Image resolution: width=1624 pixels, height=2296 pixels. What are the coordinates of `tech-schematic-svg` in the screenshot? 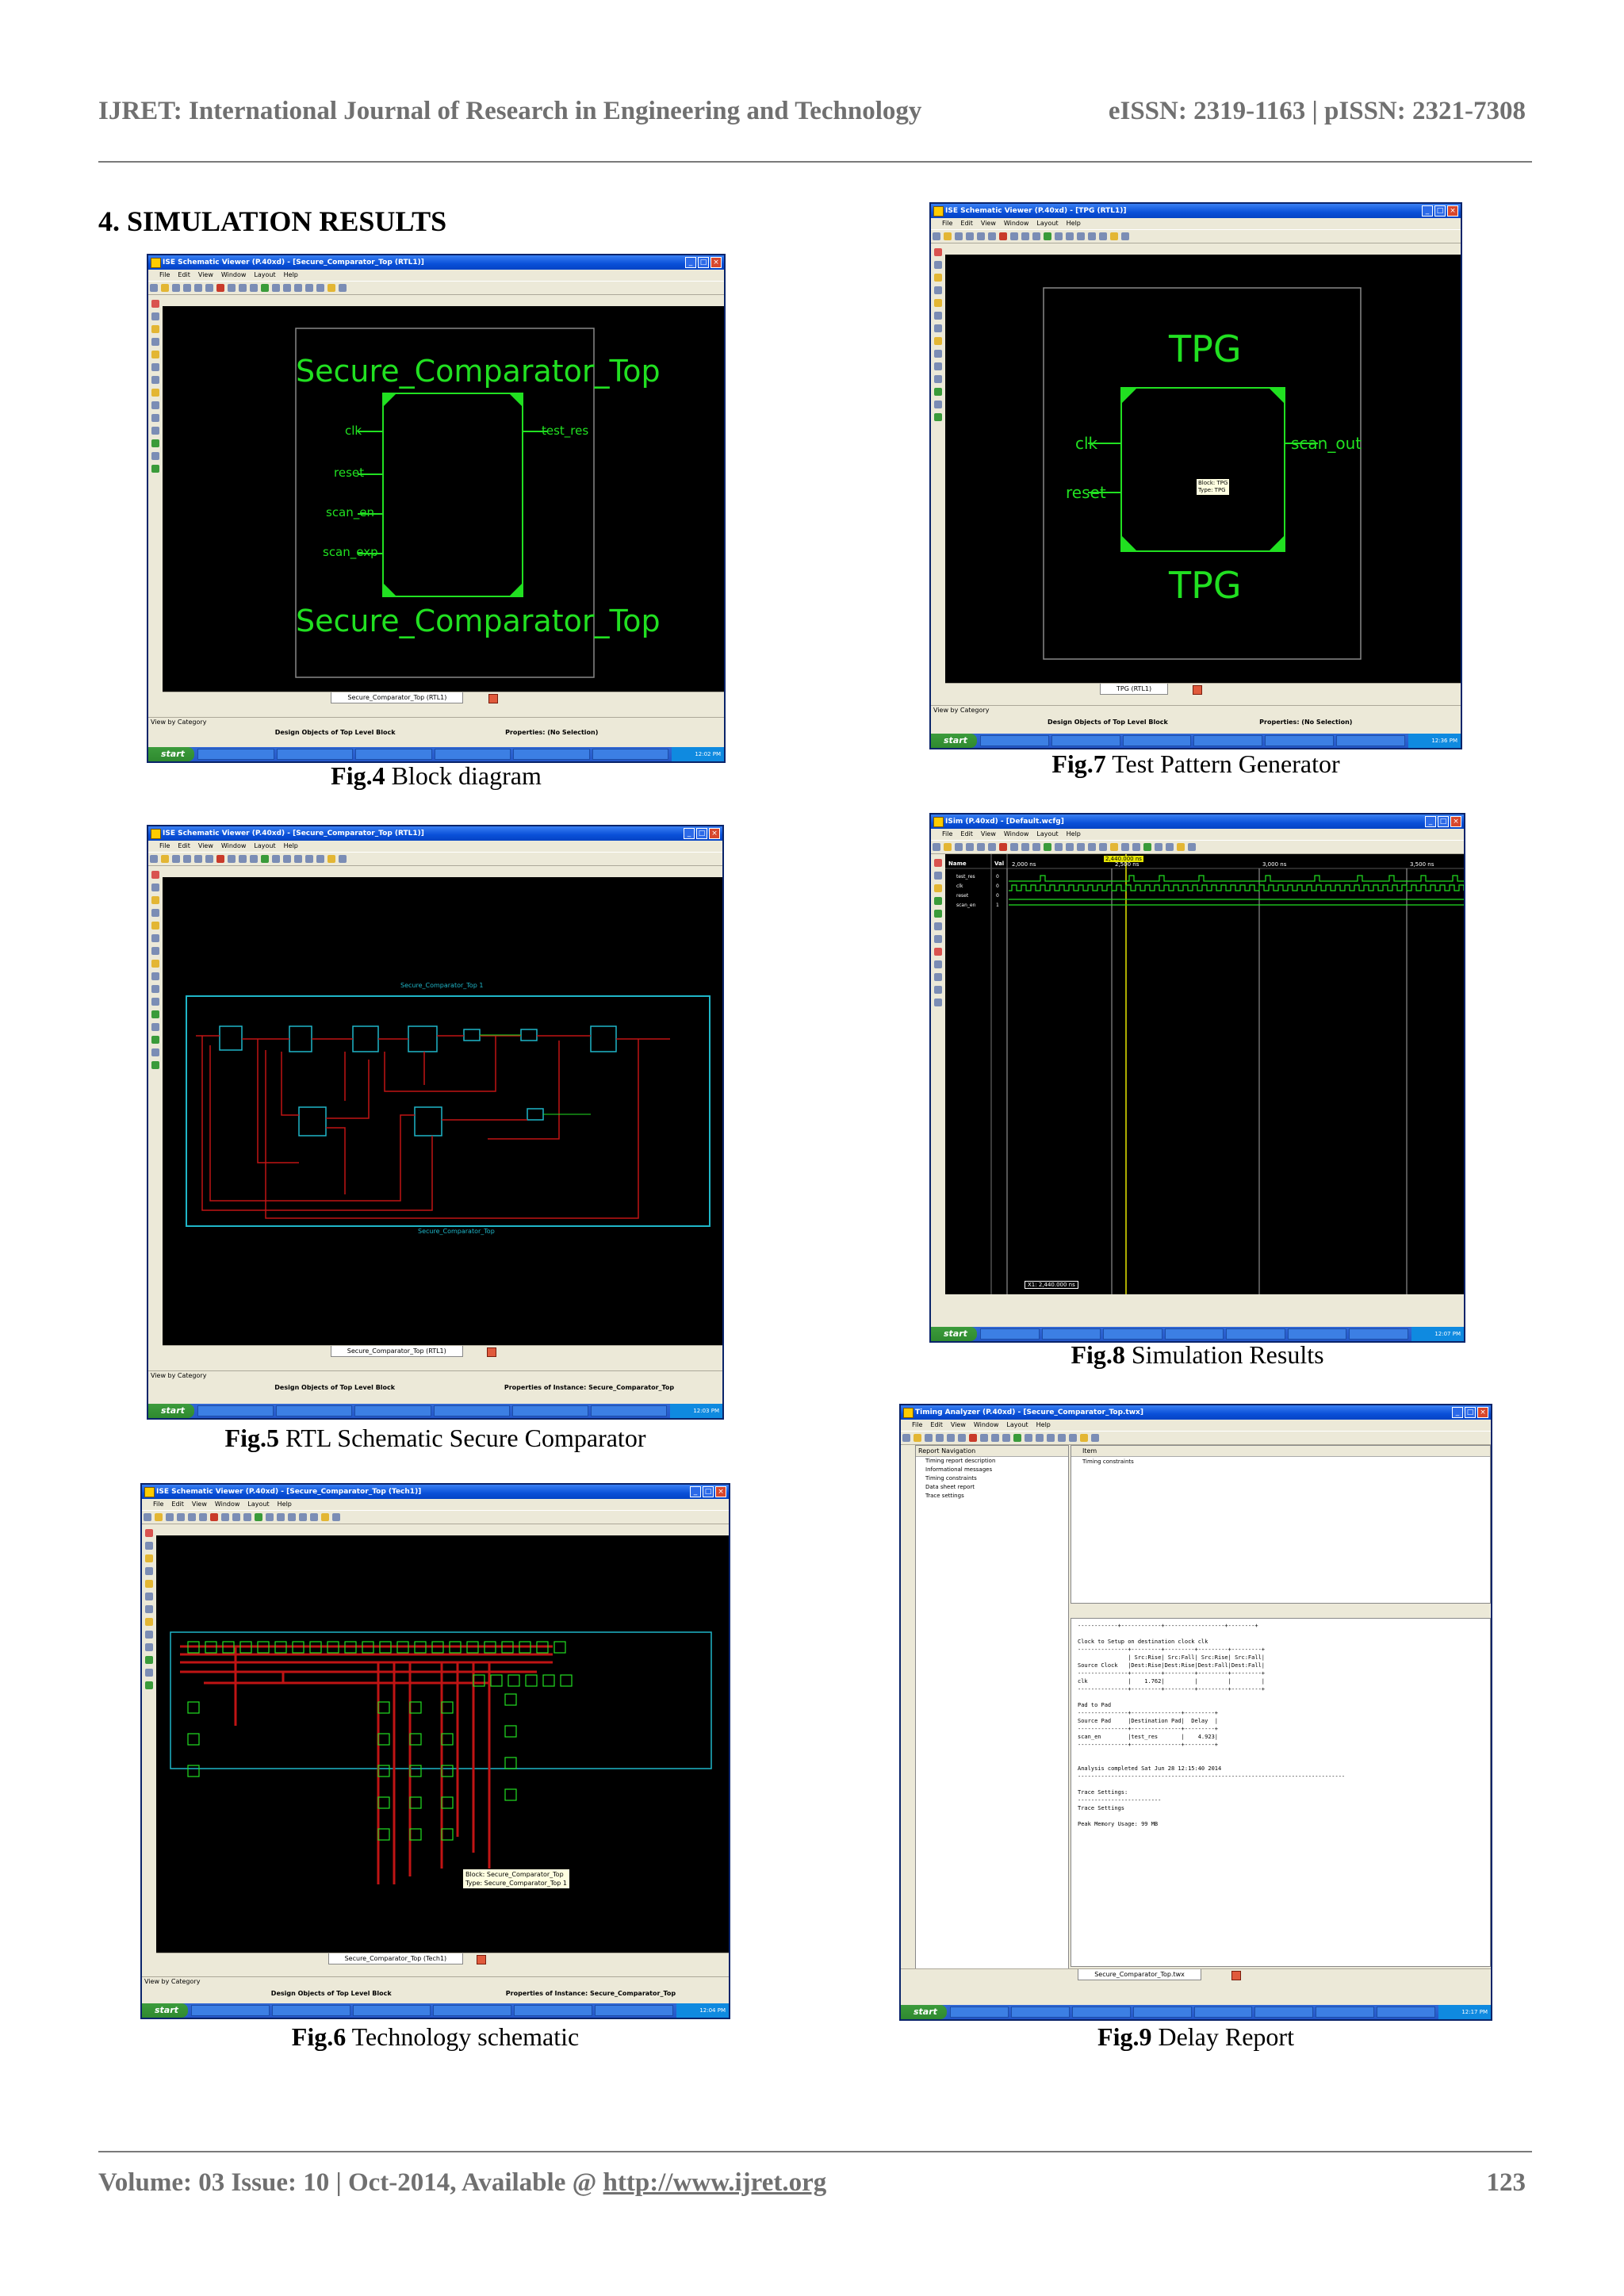 It's located at (441, 1757).